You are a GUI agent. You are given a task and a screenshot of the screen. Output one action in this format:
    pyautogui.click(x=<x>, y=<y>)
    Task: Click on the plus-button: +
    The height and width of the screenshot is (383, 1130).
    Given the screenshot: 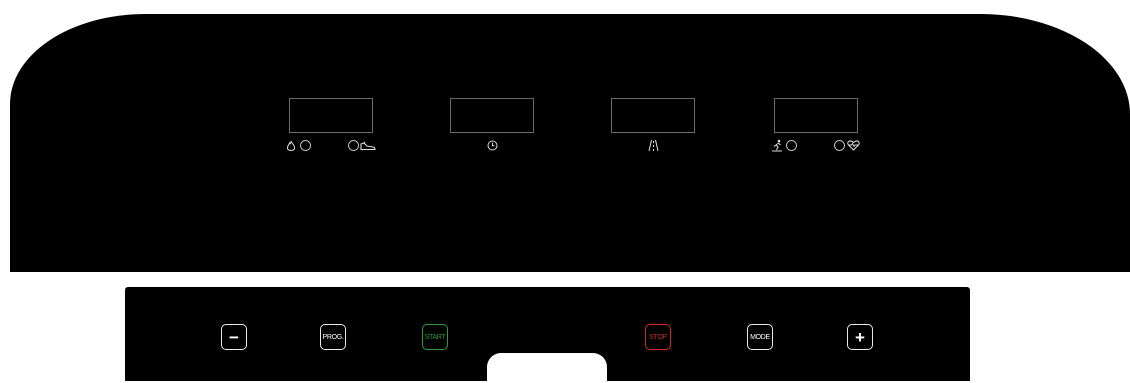 What is the action you would take?
    pyautogui.click(x=860, y=337)
    